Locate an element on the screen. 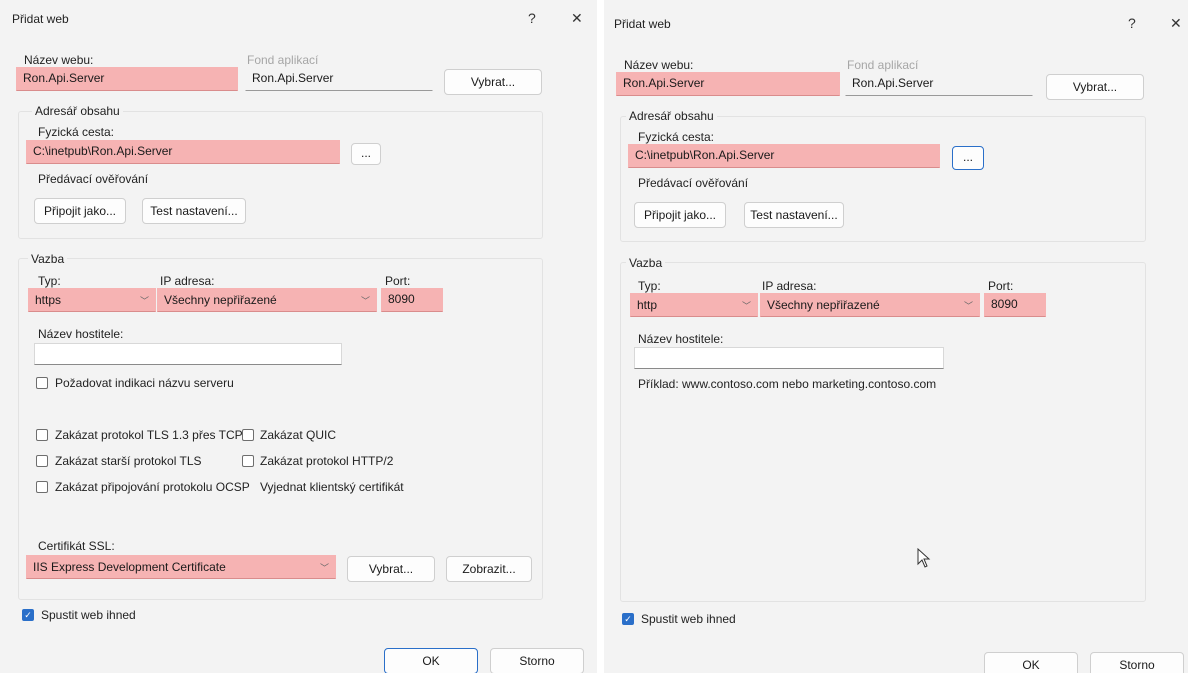 This screenshot has width=1188, height=673. disable-http2-label: Zakázat protokol HTTP/2 is located at coordinates (327, 461).